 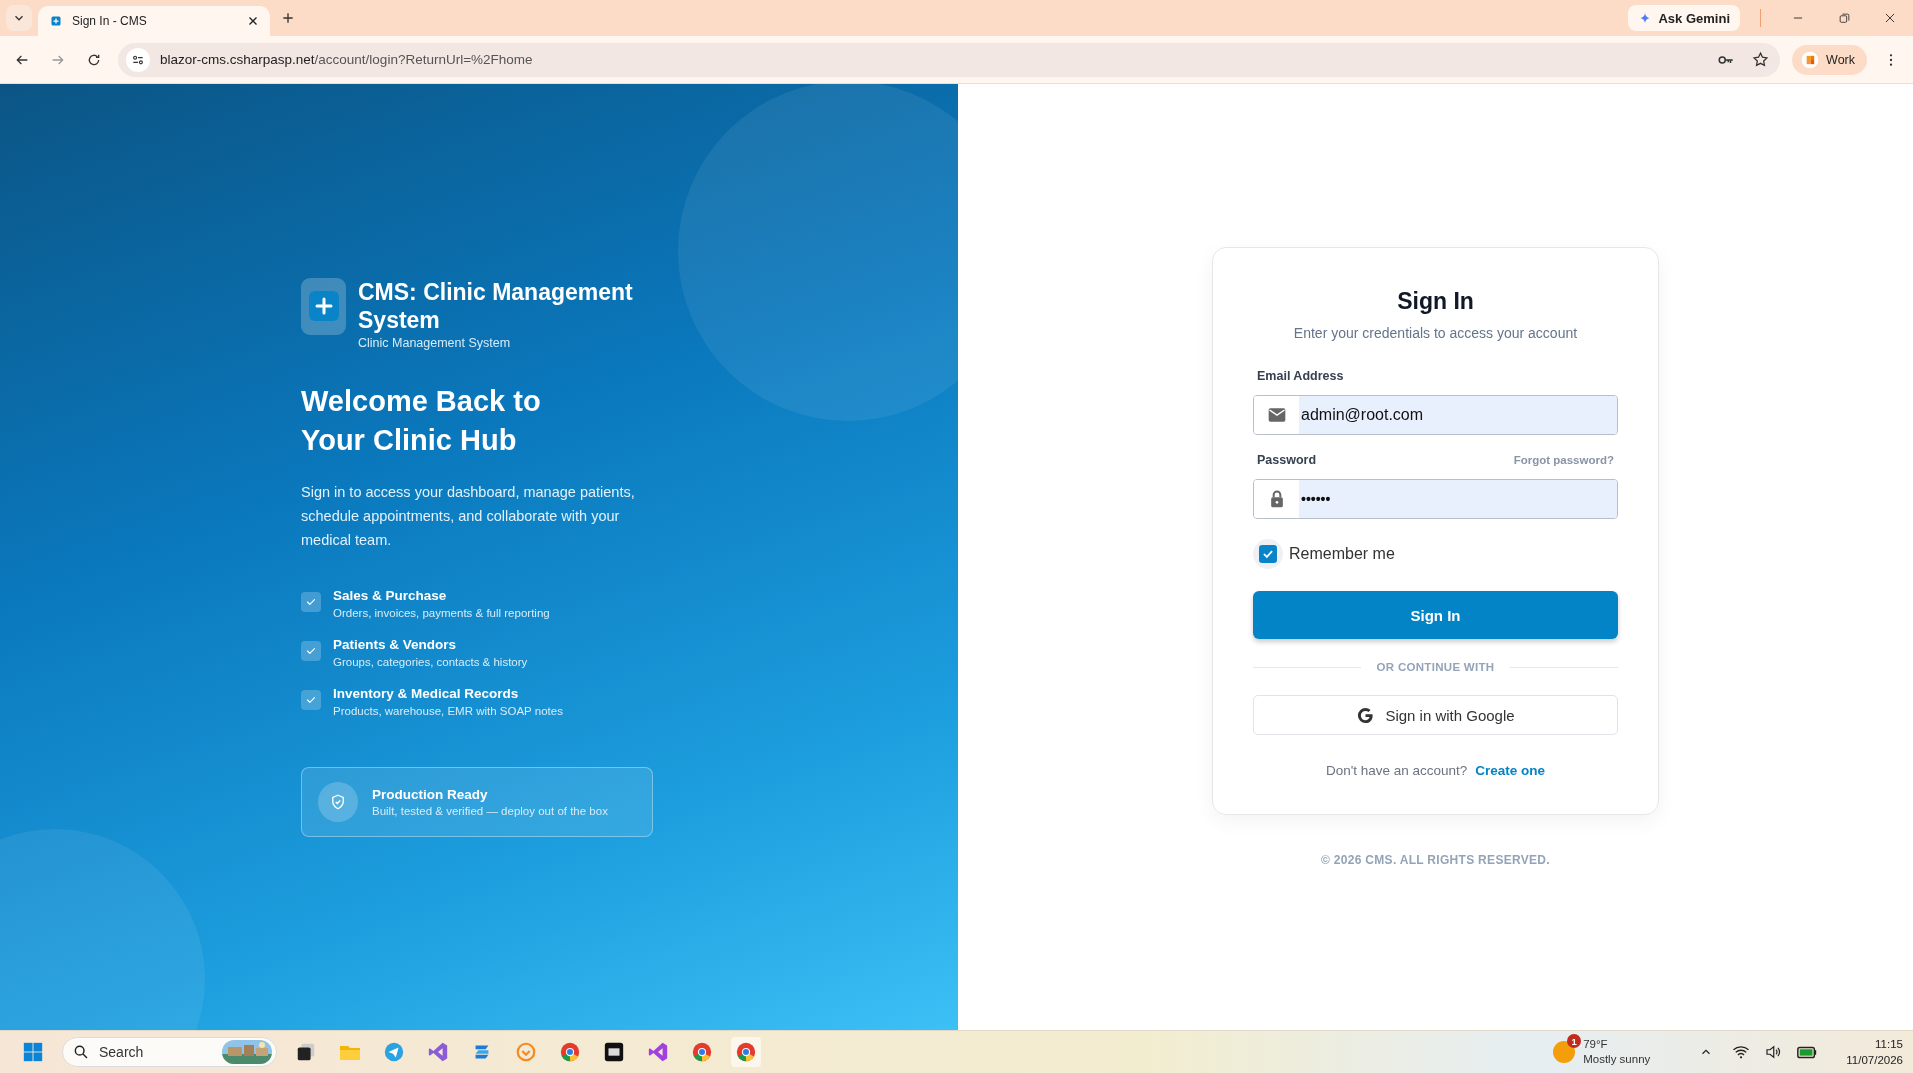 What do you see at coordinates (306, 1052) in the screenshot?
I see `stacked-squares-icon` at bounding box center [306, 1052].